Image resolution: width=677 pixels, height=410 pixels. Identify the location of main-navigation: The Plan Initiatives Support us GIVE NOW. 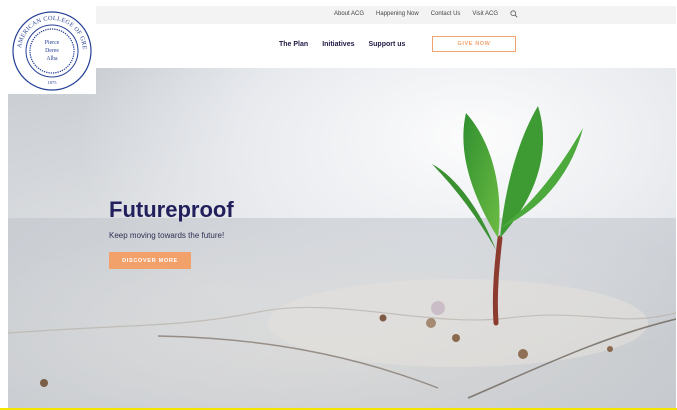
(386, 46).